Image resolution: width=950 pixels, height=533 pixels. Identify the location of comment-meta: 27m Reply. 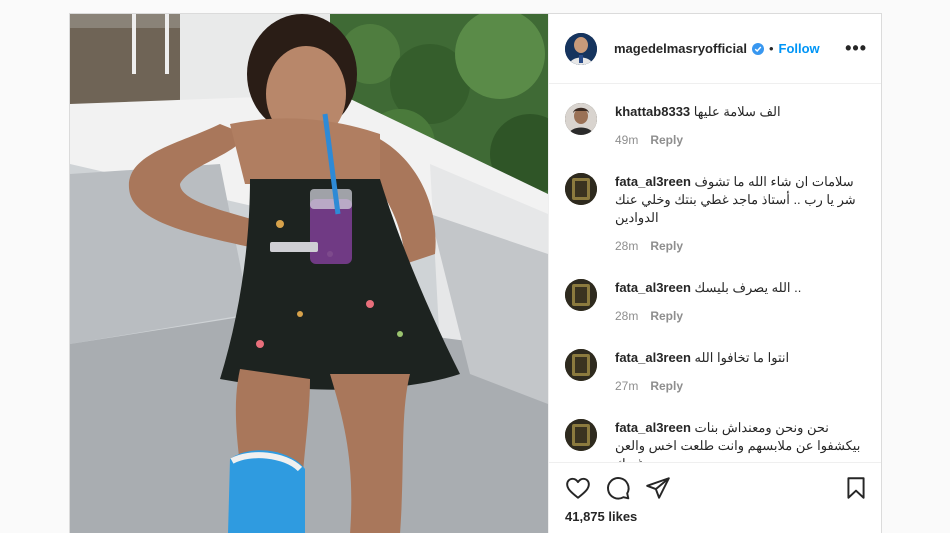
(740, 386).